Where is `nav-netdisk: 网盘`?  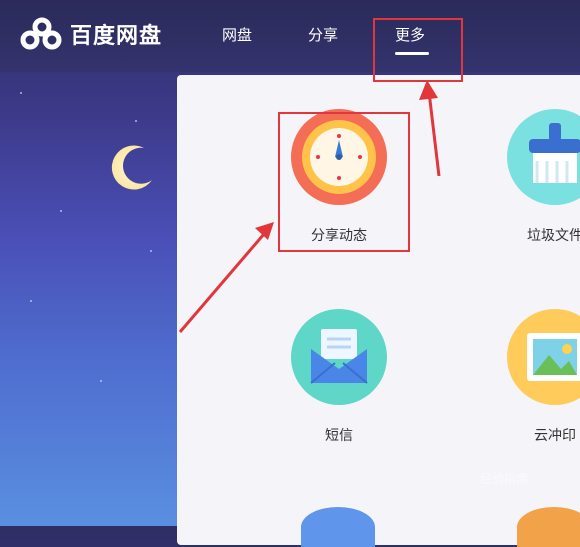
nav-netdisk: 网盘 is located at coordinates (237, 34).